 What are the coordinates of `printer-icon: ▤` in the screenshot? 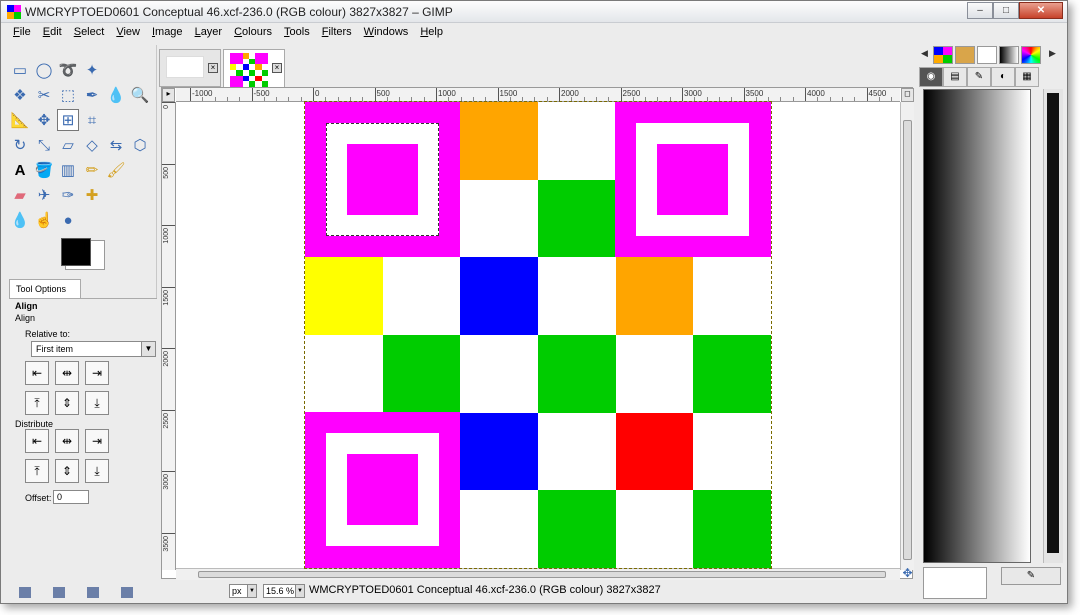 It's located at (955, 77).